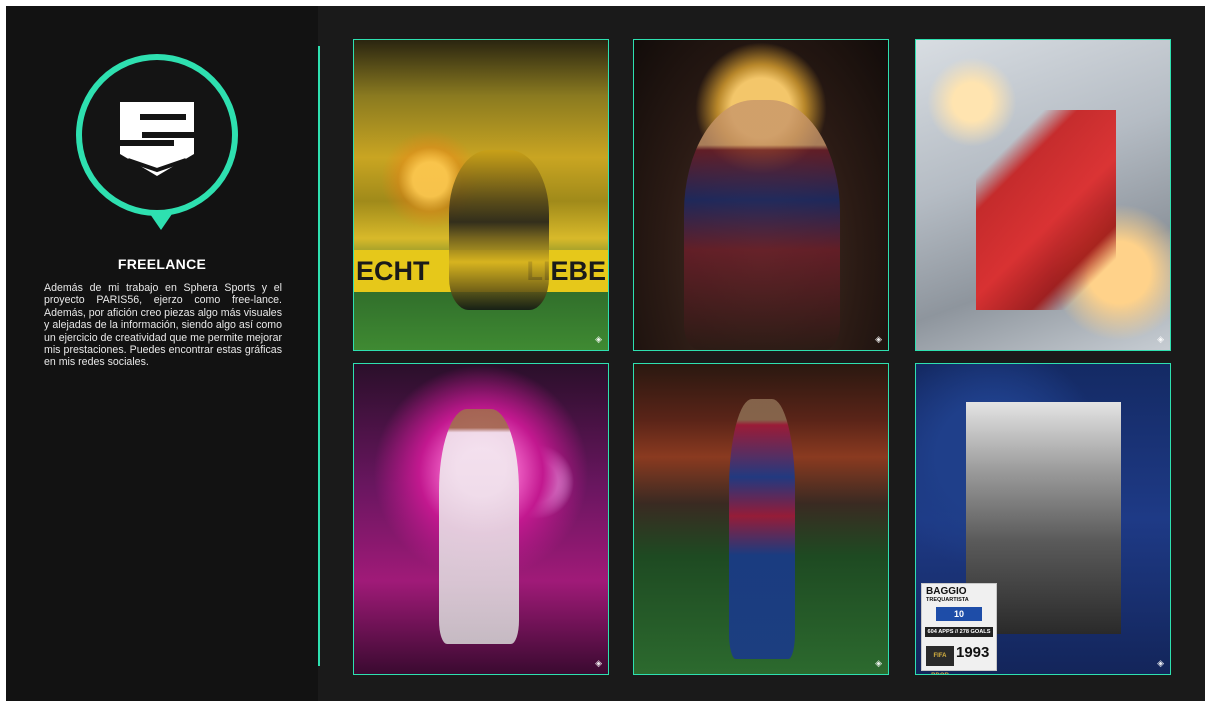 The image size is (1209, 705). What do you see at coordinates (959, 614) in the screenshot?
I see `stat-card-number: 10` at bounding box center [959, 614].